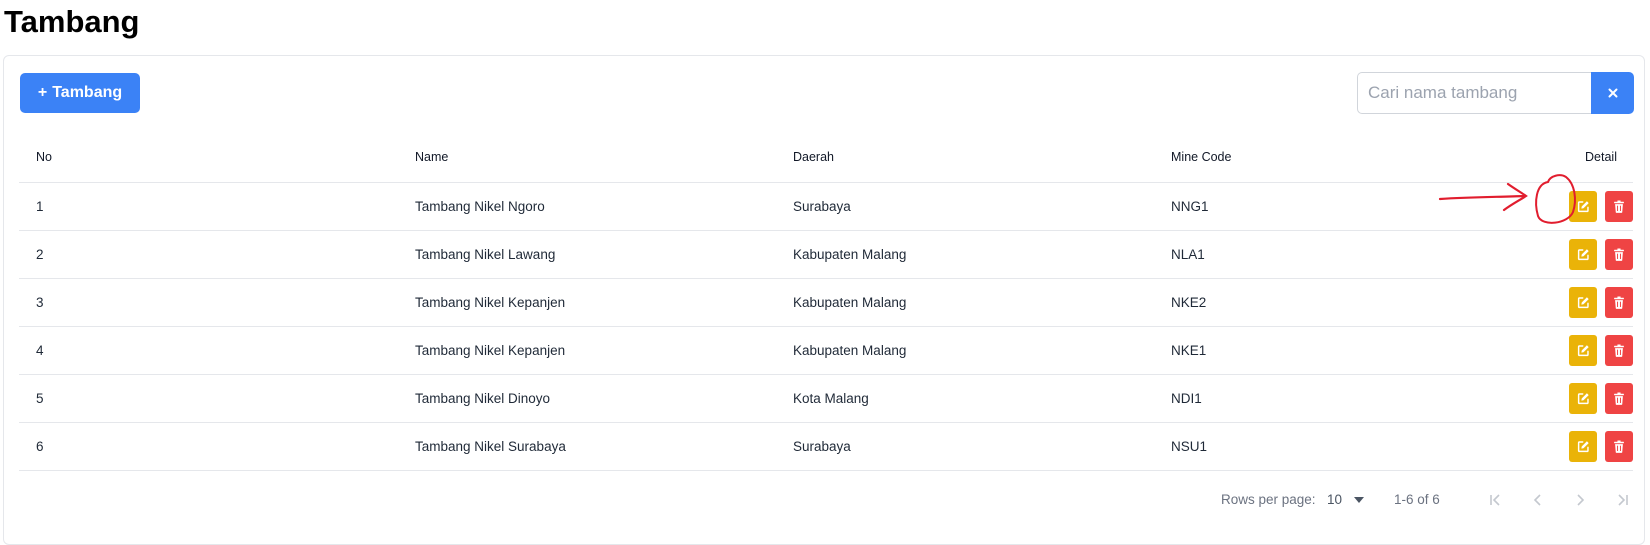 This screenshot has width=1650, height=545. I want to click on add-tambang-button: + Tambang, so click(80, 93).